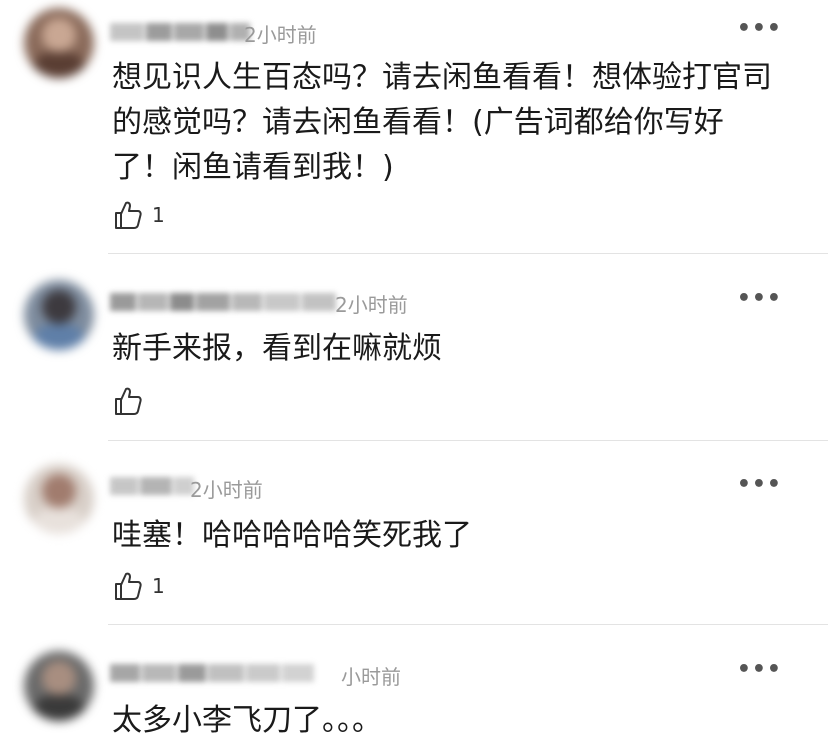 This screenshot has width=828, height=750. I want to click on comment-text: 太多小李飞刀了。。。, so click(247, 720).